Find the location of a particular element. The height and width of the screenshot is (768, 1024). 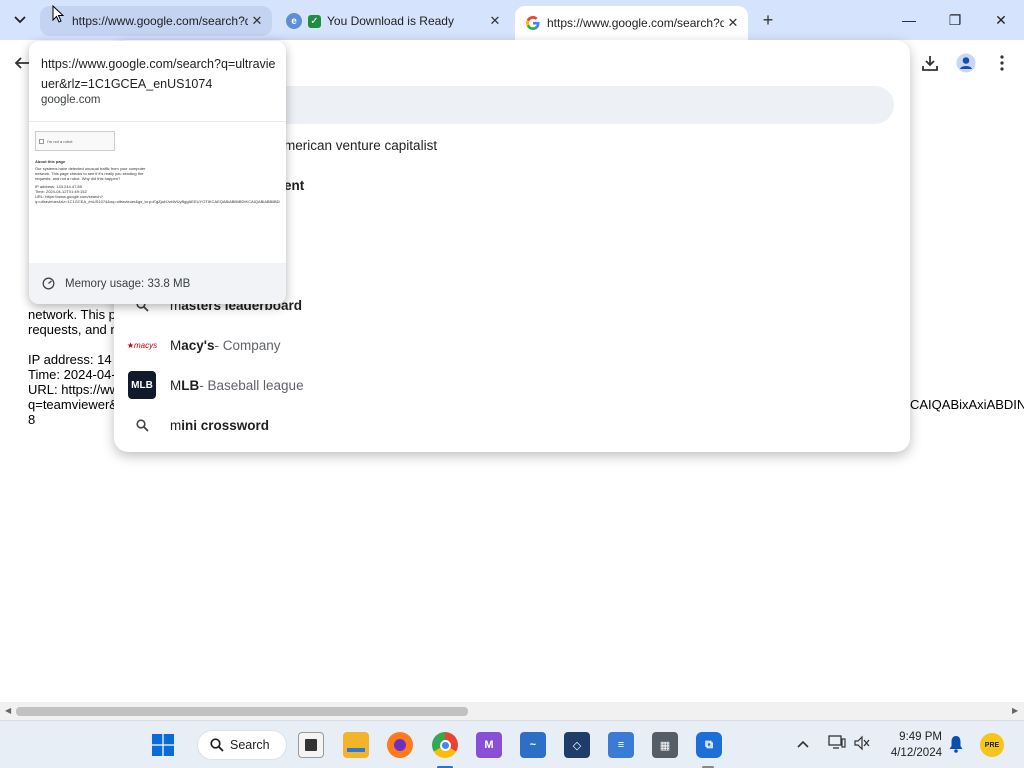

menu-button is located at coordinates (1002, 63).